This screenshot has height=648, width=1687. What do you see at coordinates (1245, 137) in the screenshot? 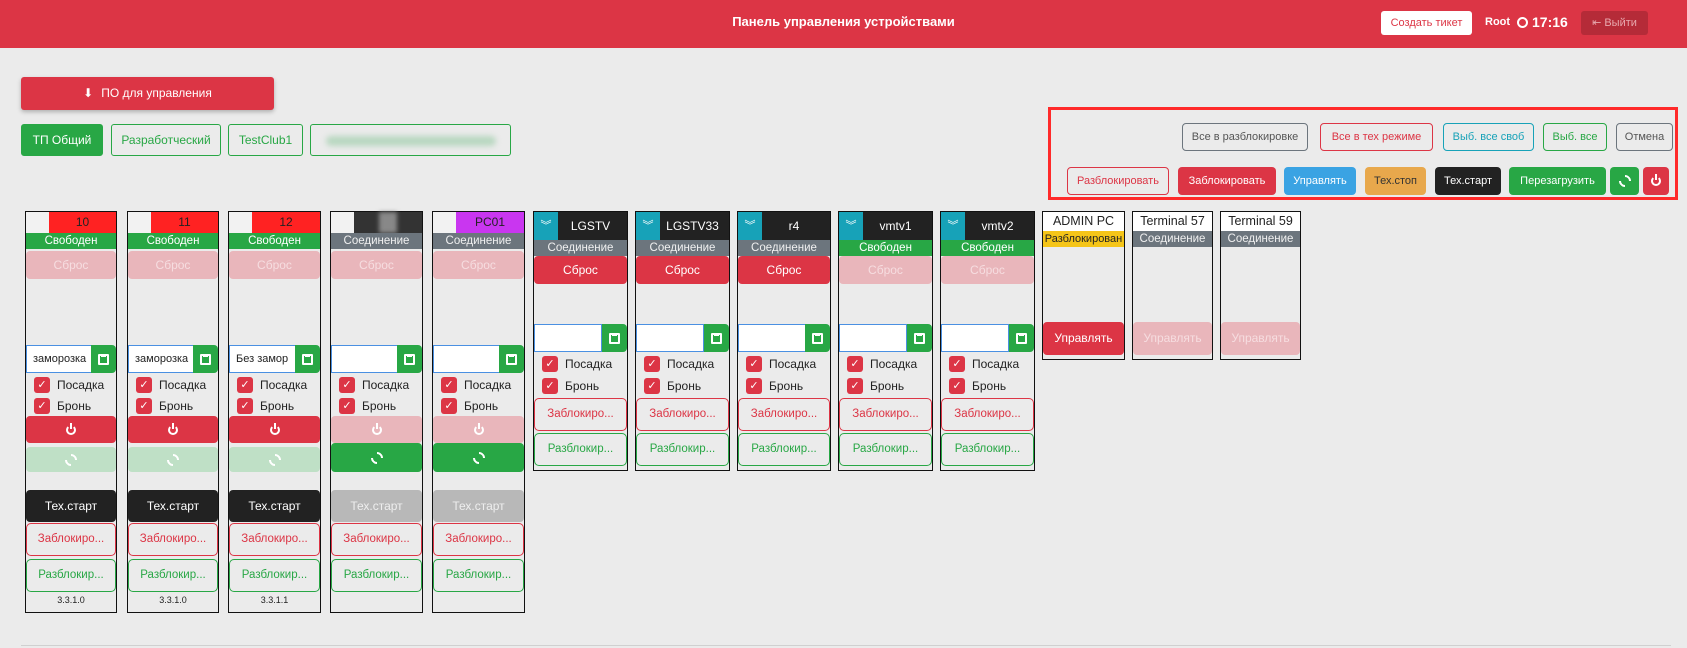
I see `select-all-unblocked-button: Все в разблокировке` at bounding box center [1245, 137].